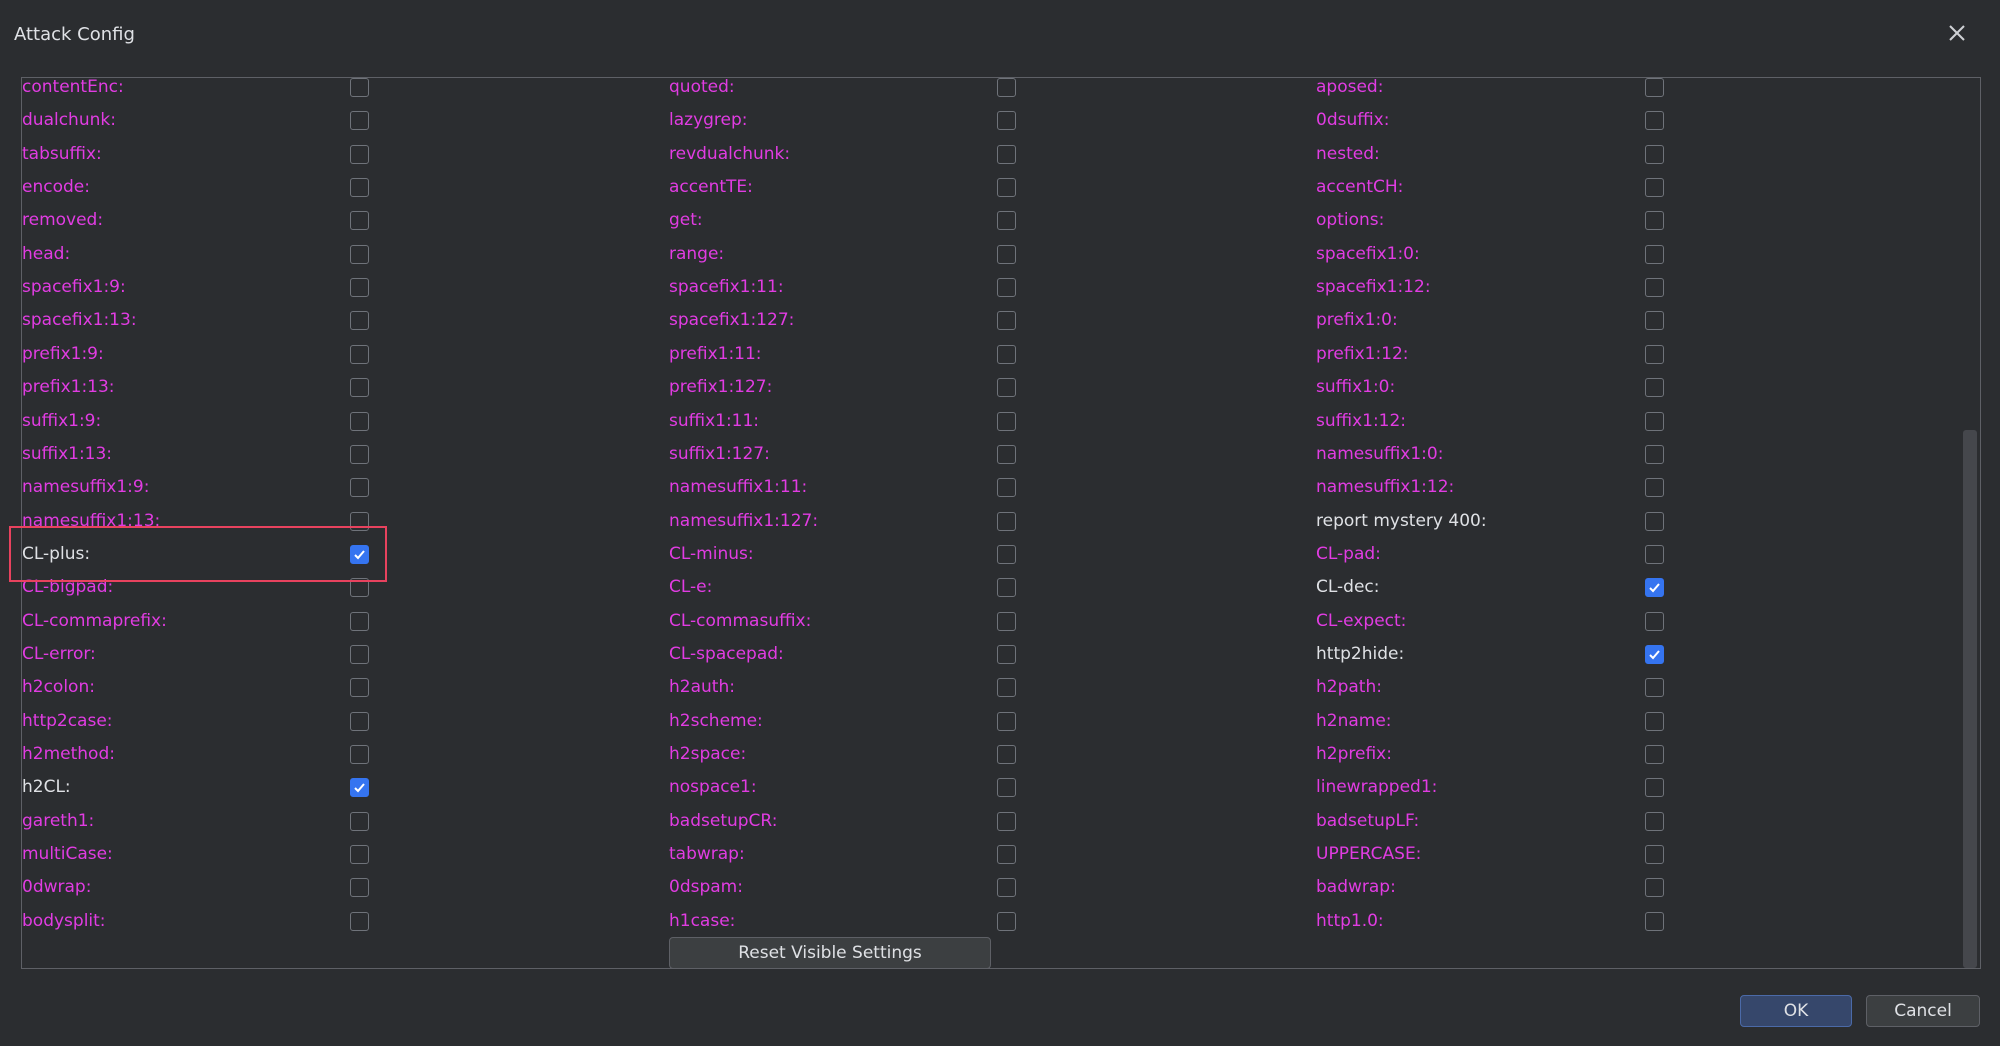 The height and width of the screenshot is (1046, 2000). What do you see at coordinates (1000, 754) in the screenshot?
I see `setting-row: h2prefix:` at bounding box center [1000, 754].